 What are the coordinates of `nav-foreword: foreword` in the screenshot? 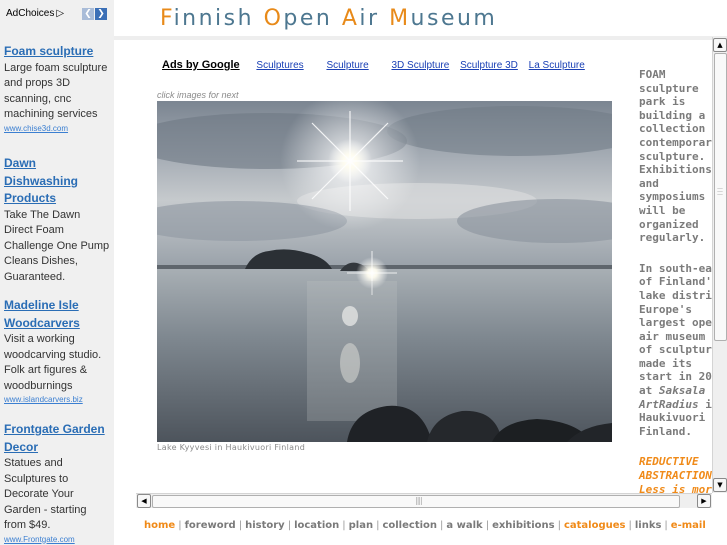 It's located at (210, 525).